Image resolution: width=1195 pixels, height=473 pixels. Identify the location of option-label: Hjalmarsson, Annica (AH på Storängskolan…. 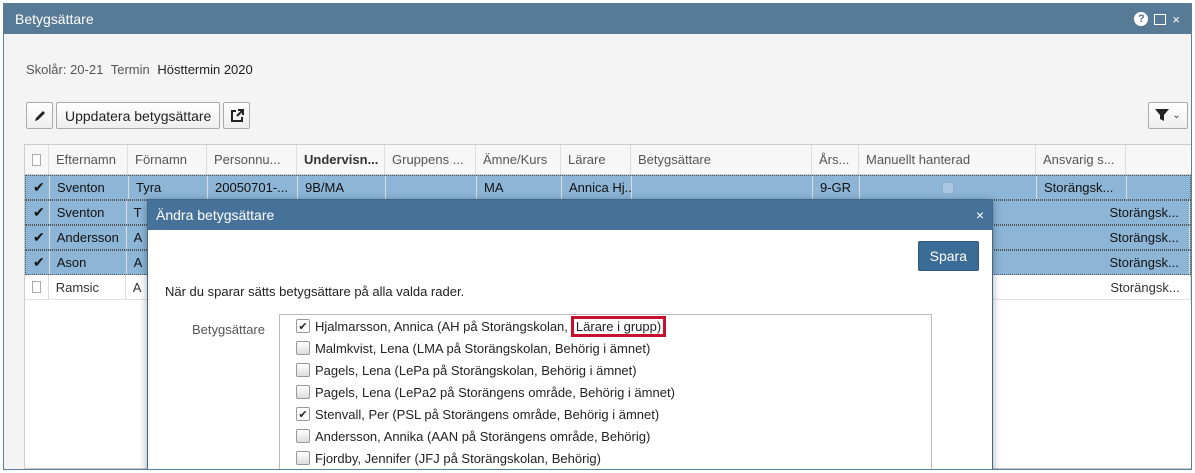
(441, 326).